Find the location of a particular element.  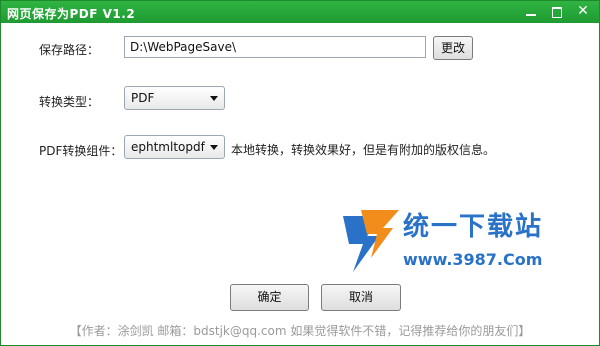

convert-type-label: 转换类型： is located at coordinates (69, 102).